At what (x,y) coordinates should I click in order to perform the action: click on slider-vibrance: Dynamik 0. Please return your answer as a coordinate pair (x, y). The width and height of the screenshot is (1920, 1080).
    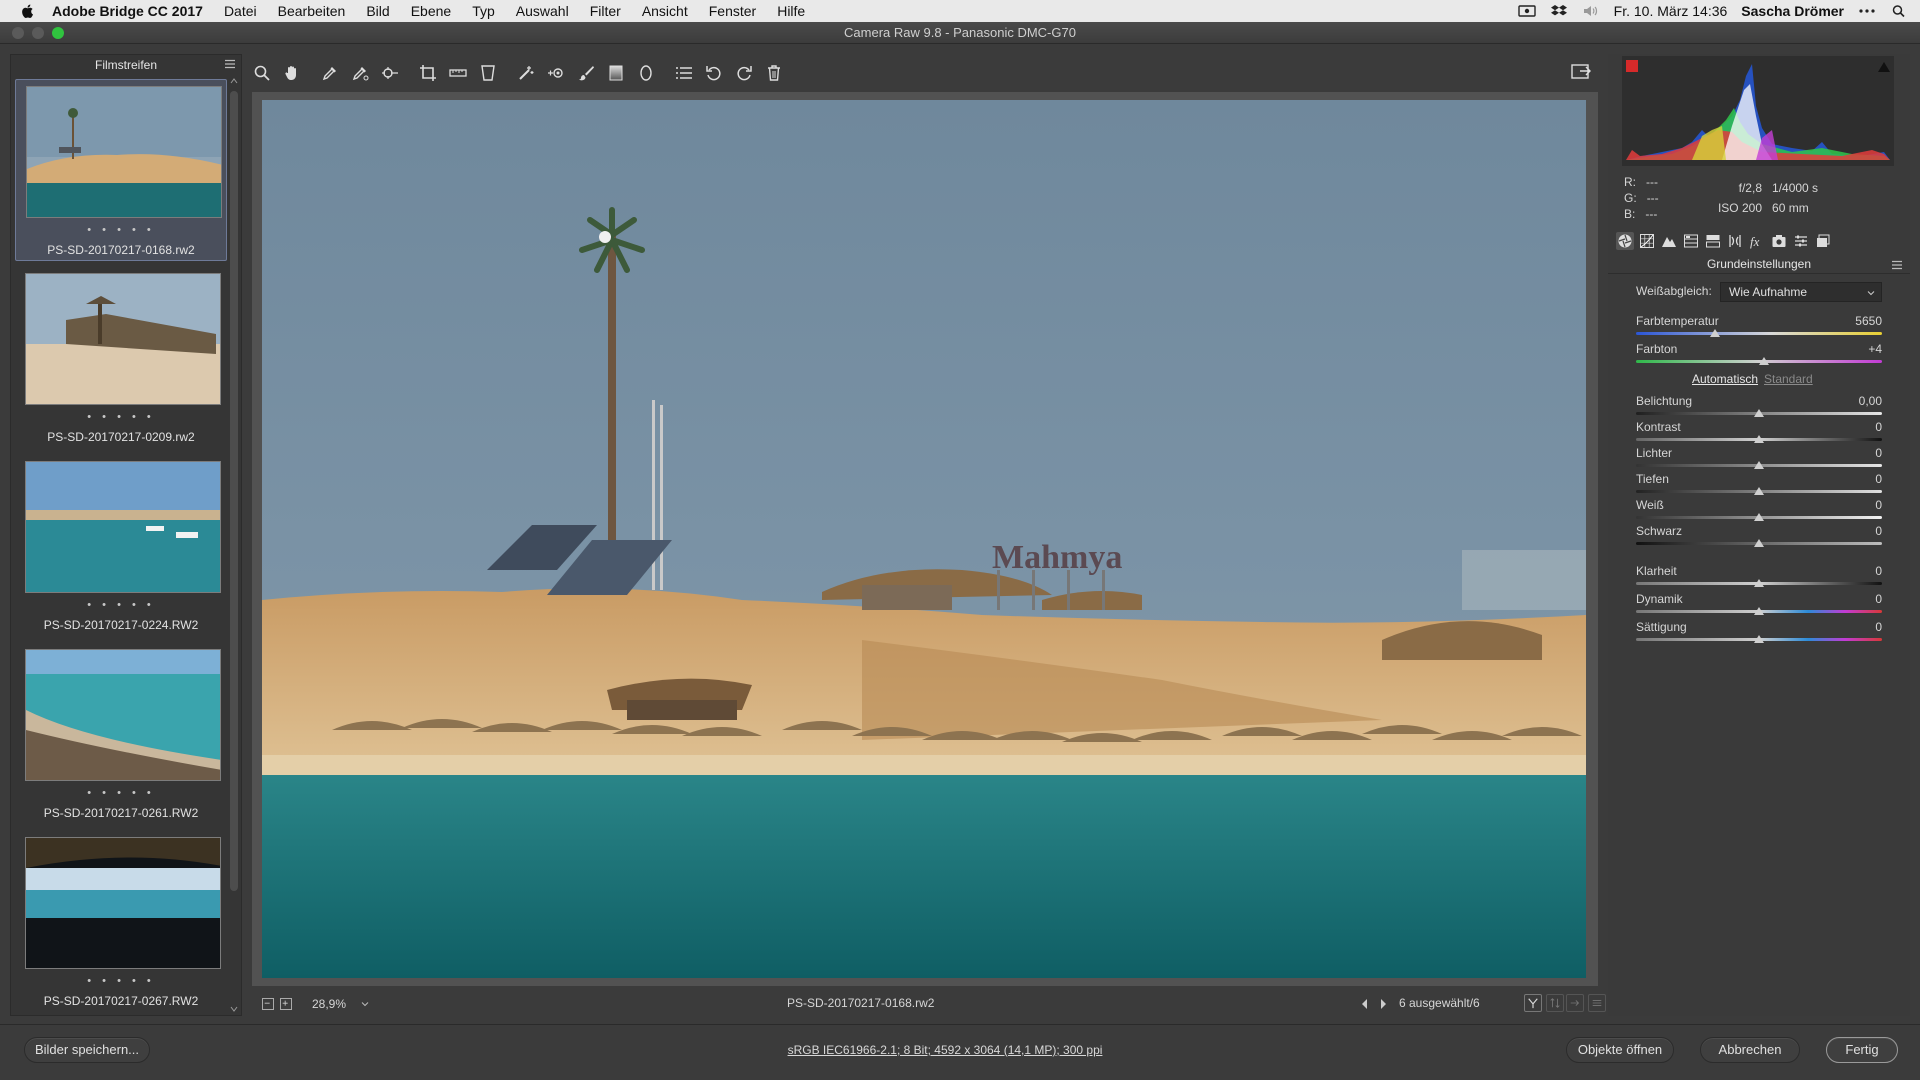
    Looking at the image, I should click on (1759, 605).